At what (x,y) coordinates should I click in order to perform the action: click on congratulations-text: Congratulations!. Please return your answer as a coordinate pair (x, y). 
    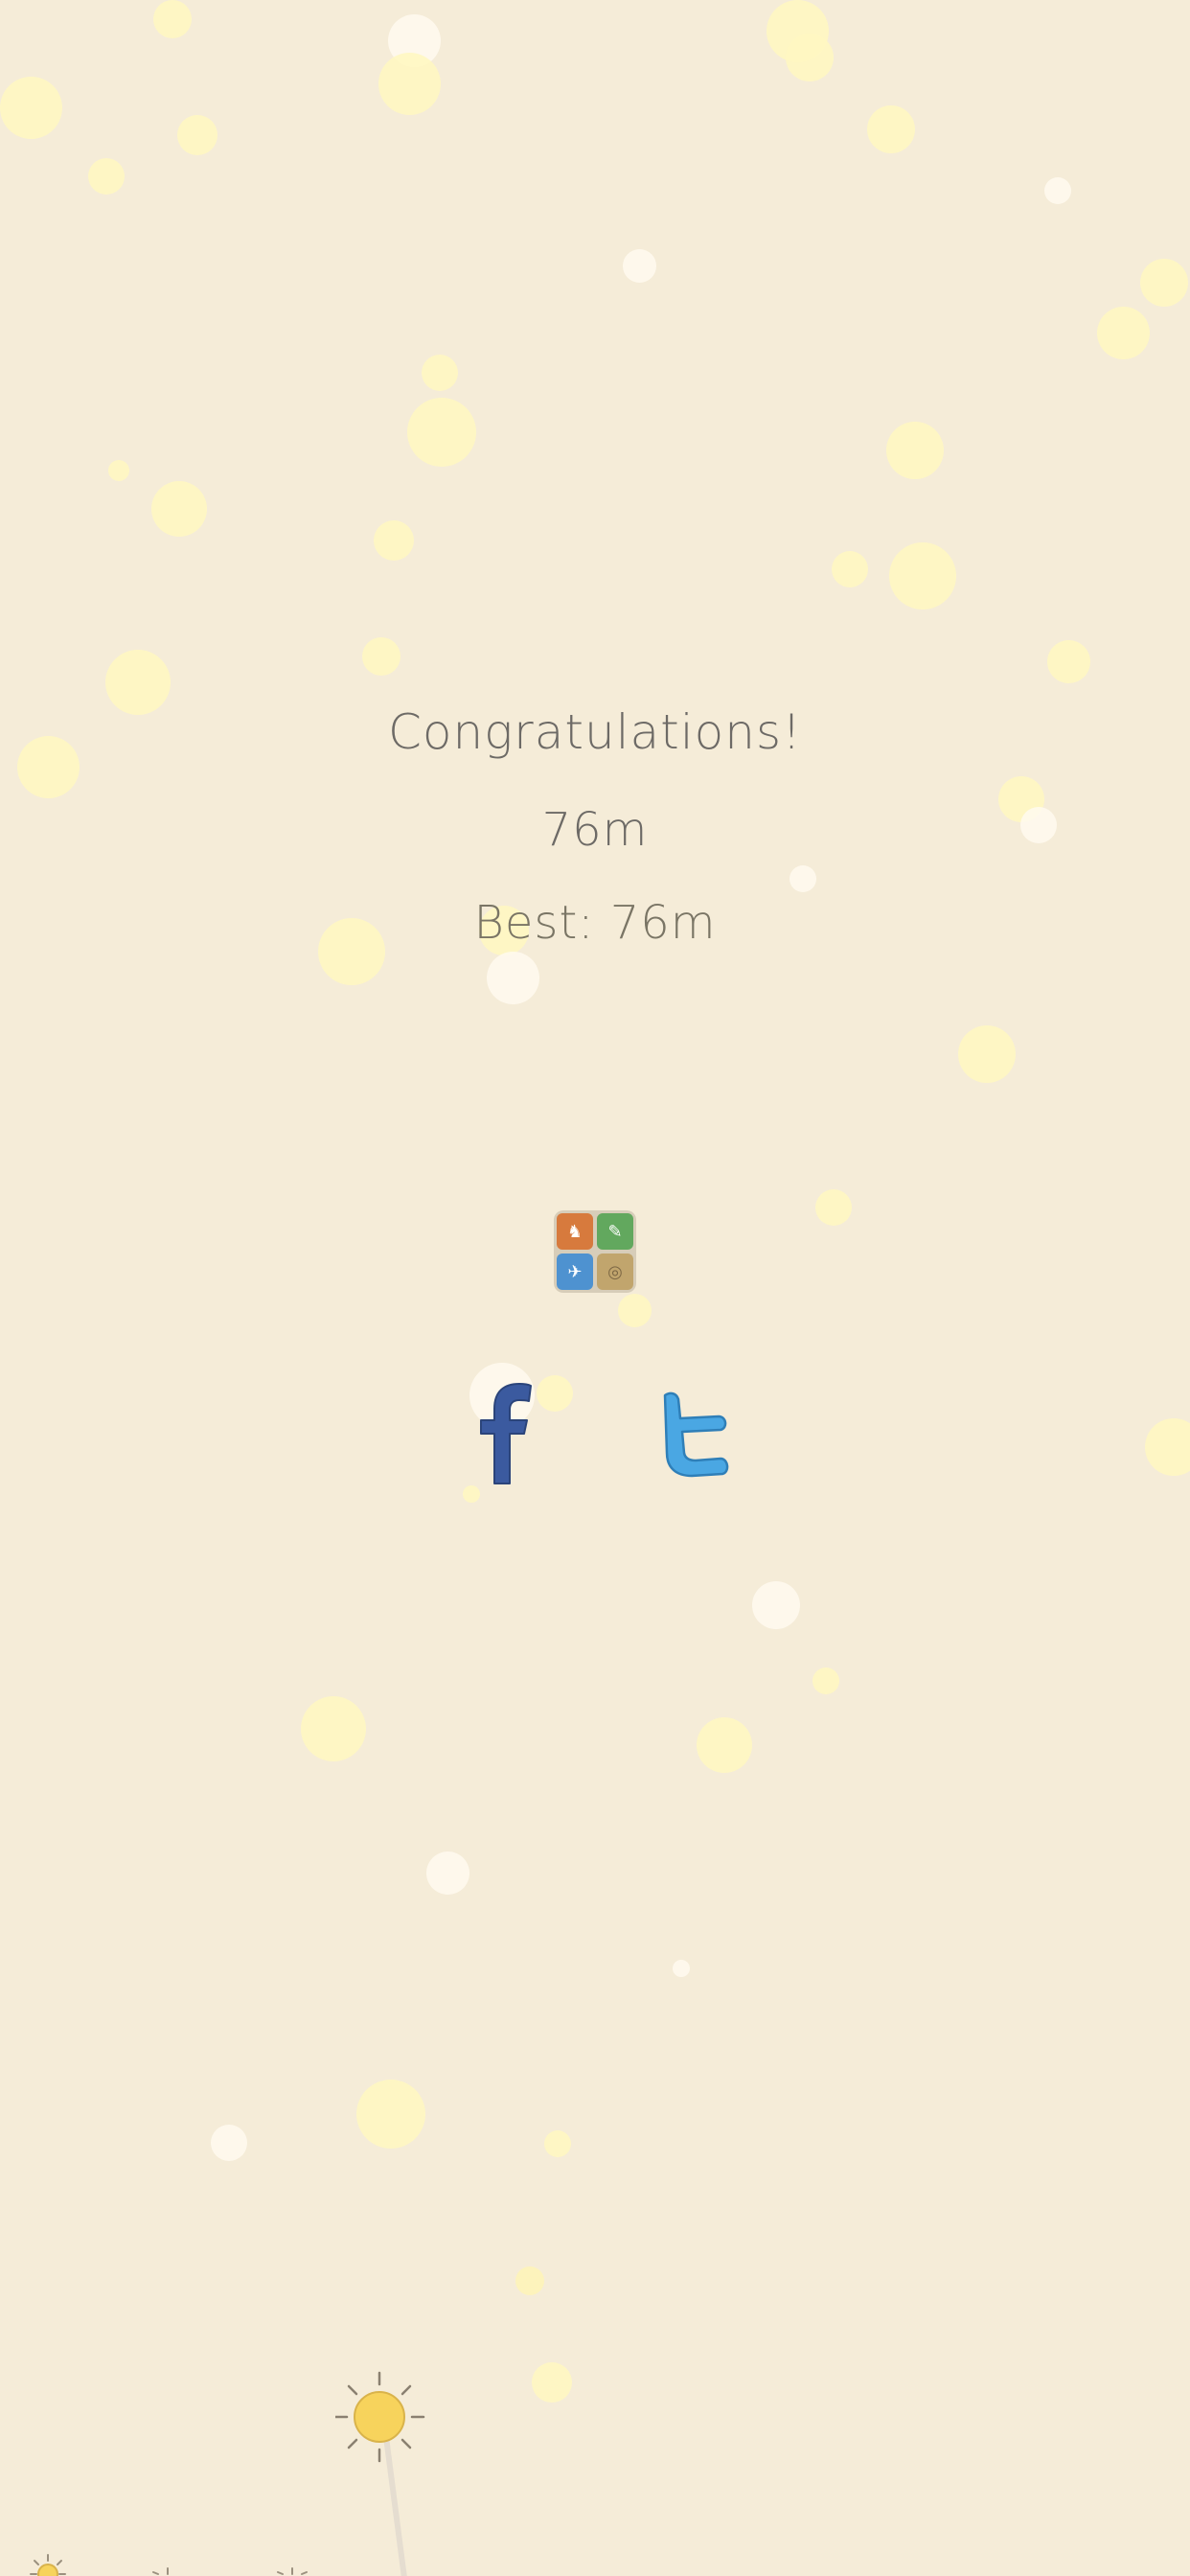
    Looking at the image, I should click on (595, 732).